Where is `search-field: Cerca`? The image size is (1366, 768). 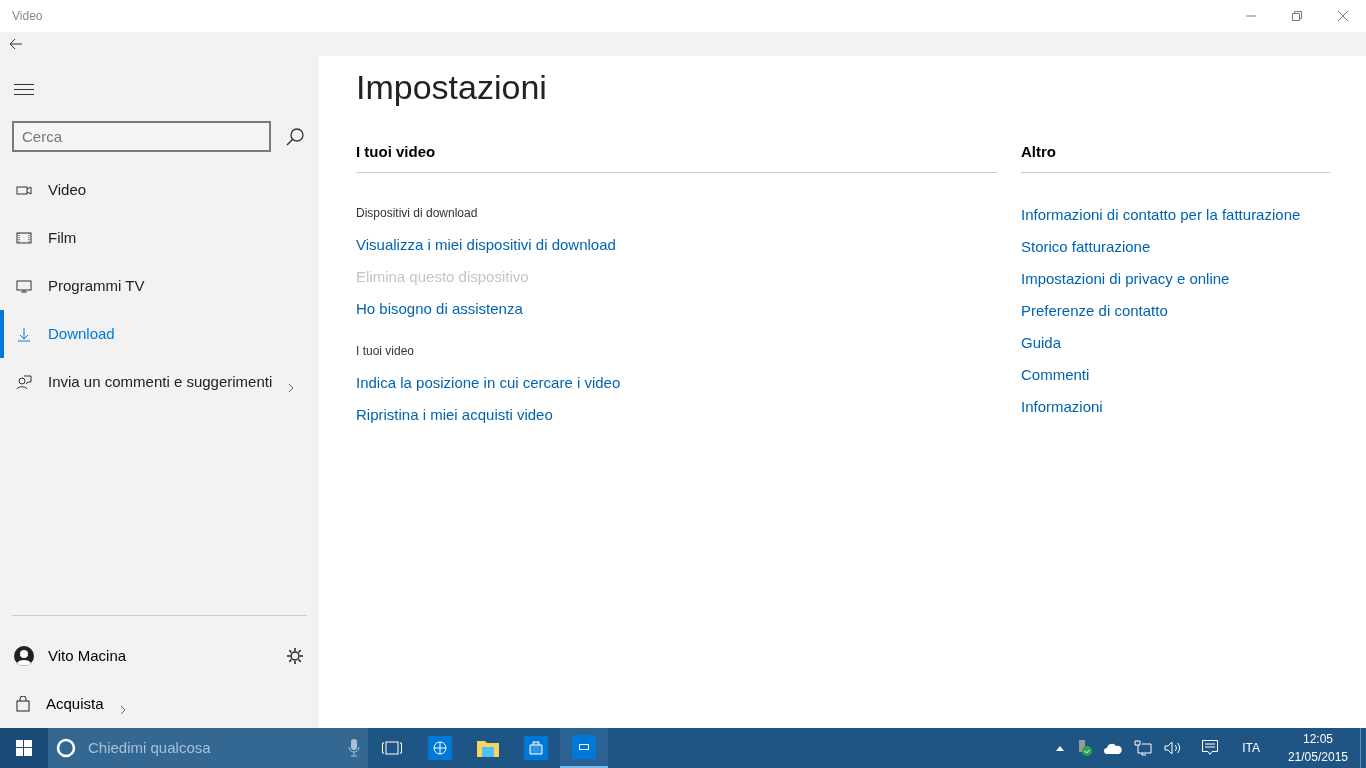
search-field: Cerca is located at coordinates (141, 136).